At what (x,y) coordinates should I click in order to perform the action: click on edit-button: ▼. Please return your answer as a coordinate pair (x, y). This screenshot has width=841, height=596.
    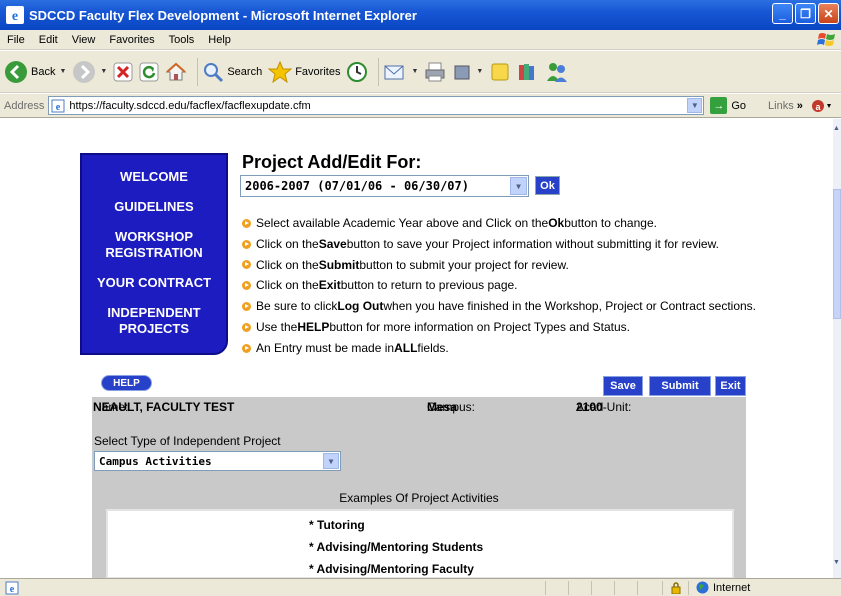
    Looking at the image, I should click on (467, 72).